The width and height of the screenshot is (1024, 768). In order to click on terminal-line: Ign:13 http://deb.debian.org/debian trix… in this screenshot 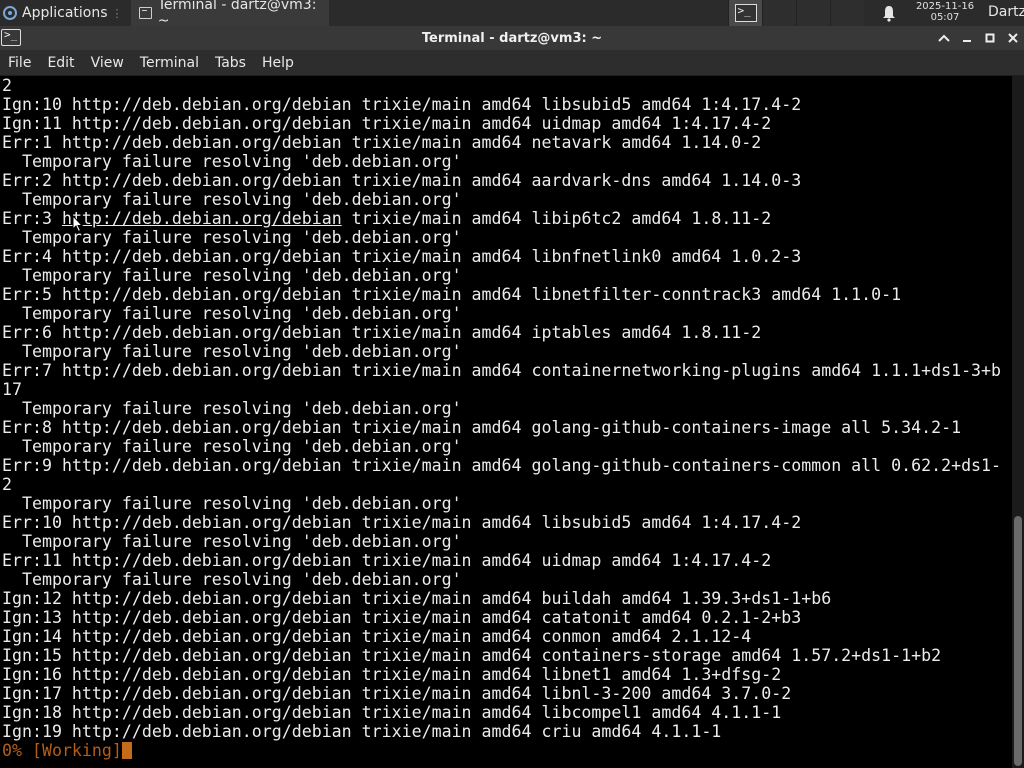, I will do `click(402, 617)`.